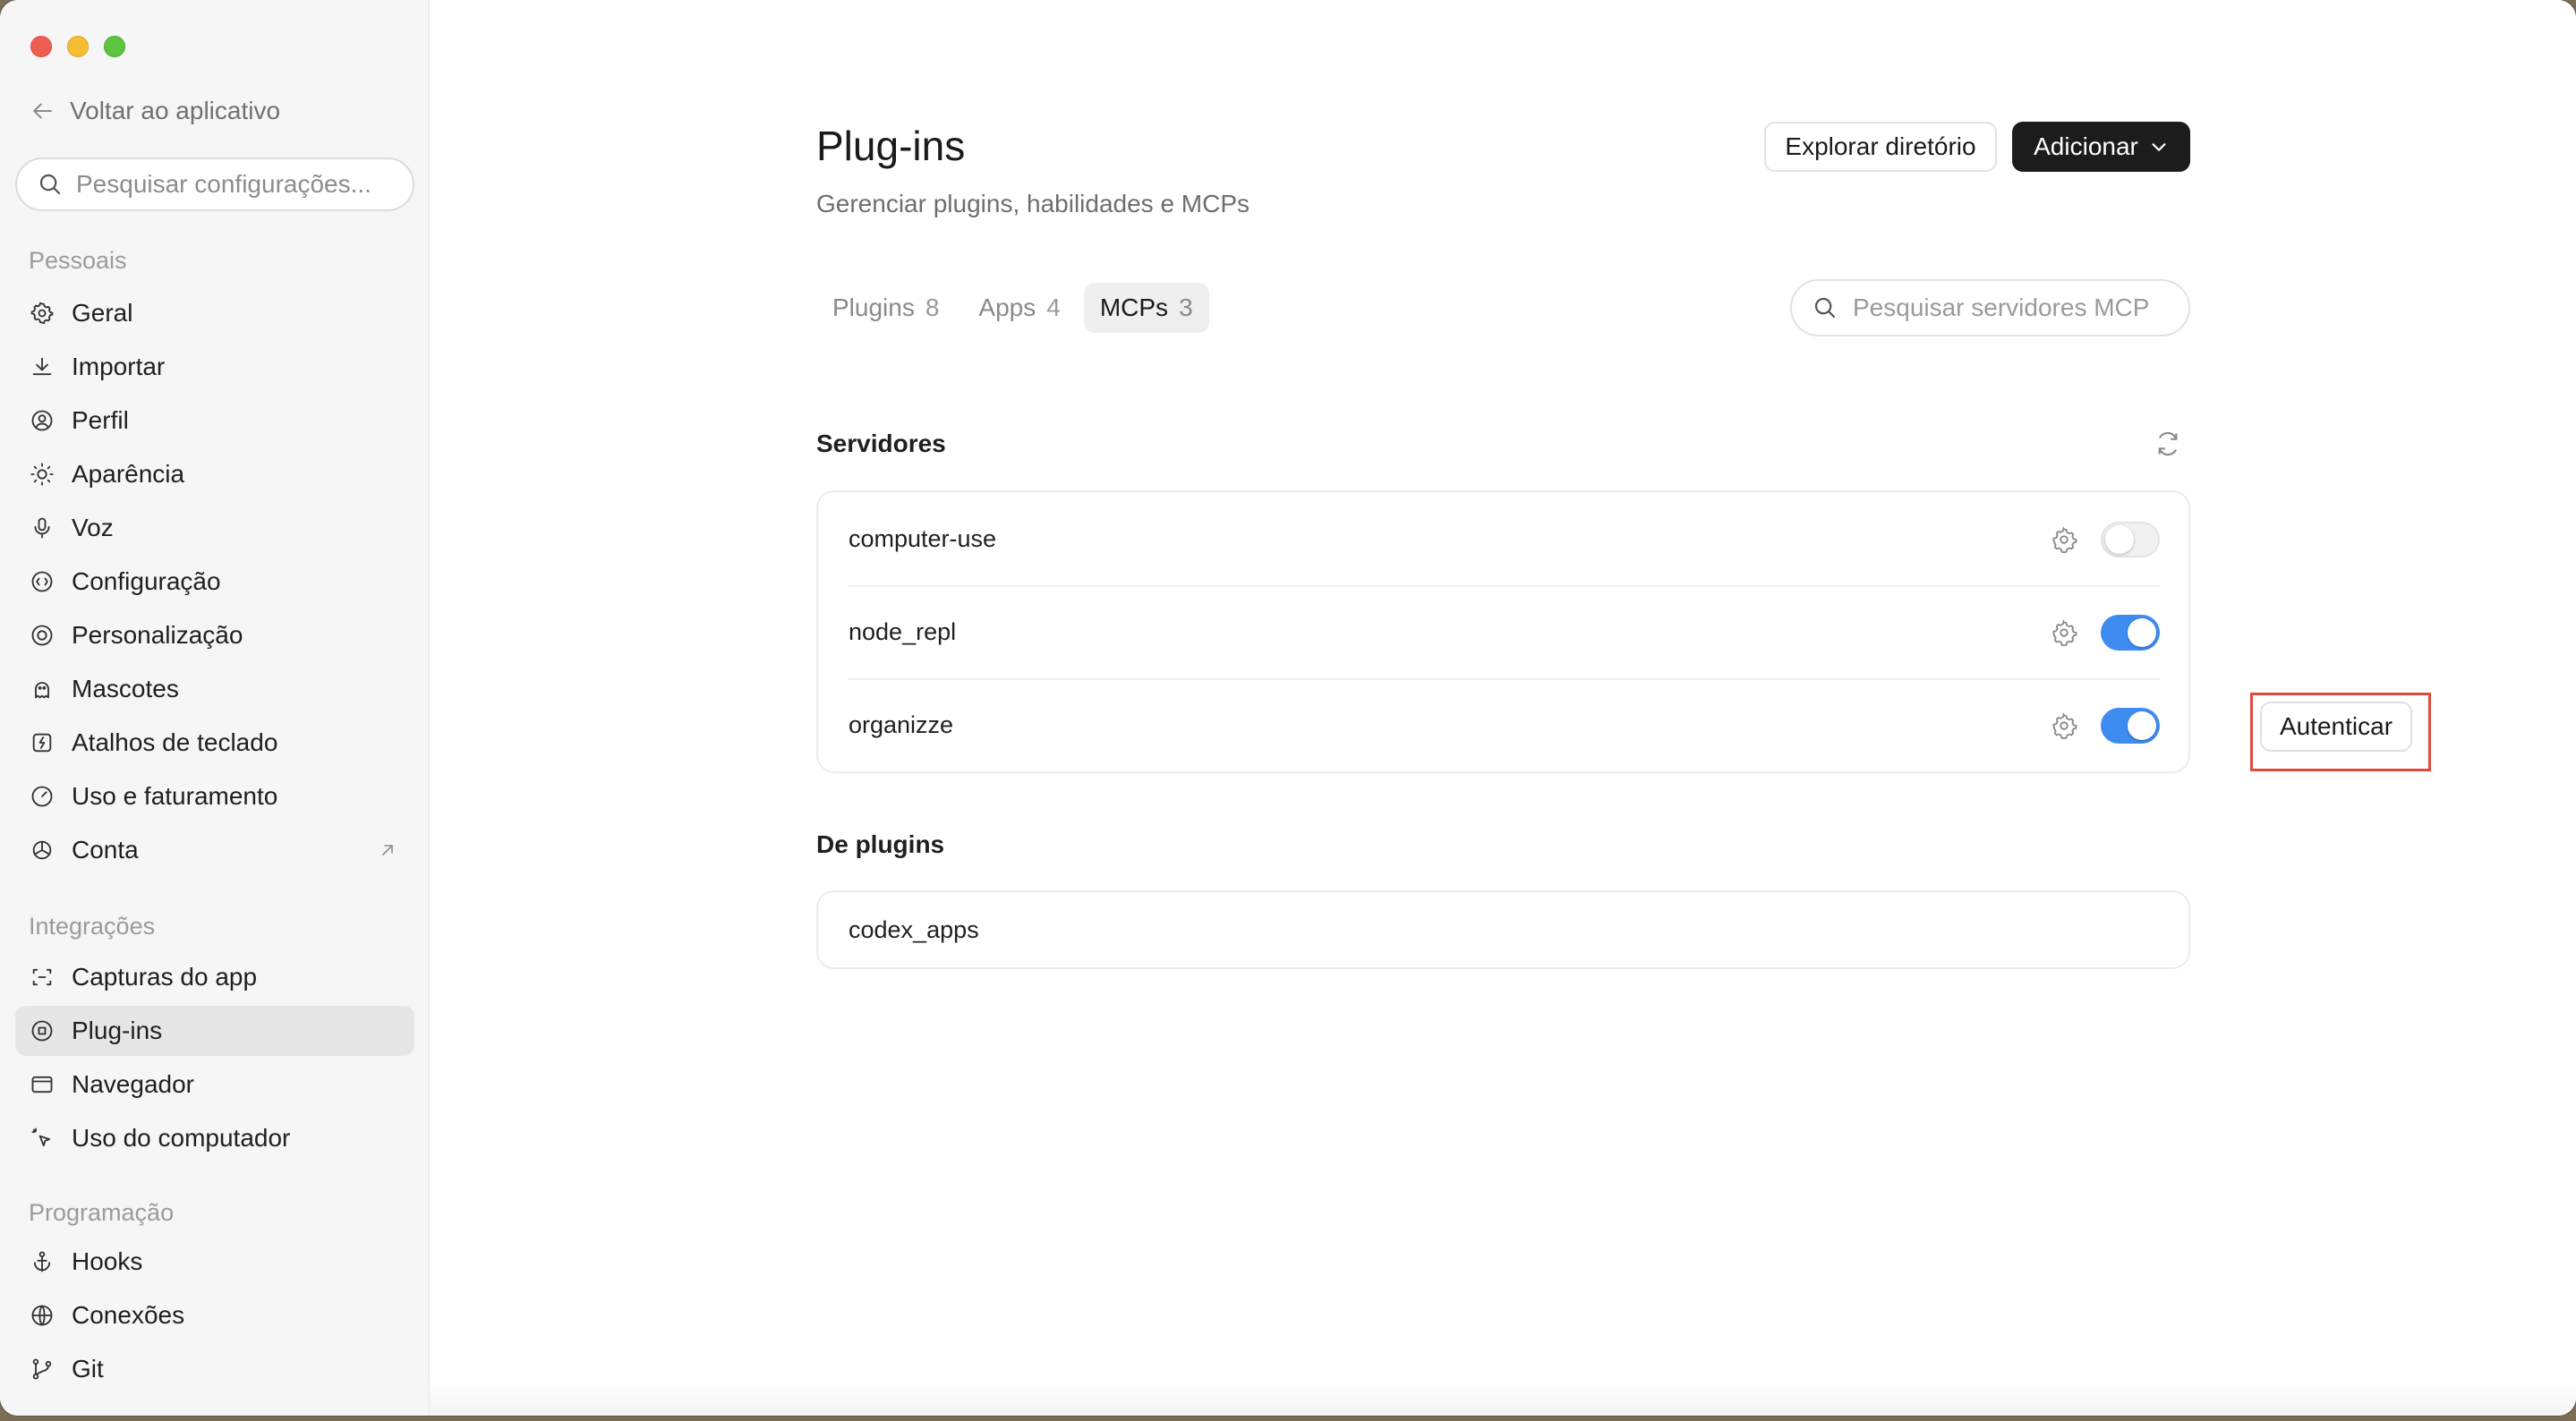 Image resolution: width=2576 pixels, height=1421 pixels. What do you see at coordinates (873, 307) in the screenshot?
I see `tab-label: Plugins` at bounding box center [873, 307].